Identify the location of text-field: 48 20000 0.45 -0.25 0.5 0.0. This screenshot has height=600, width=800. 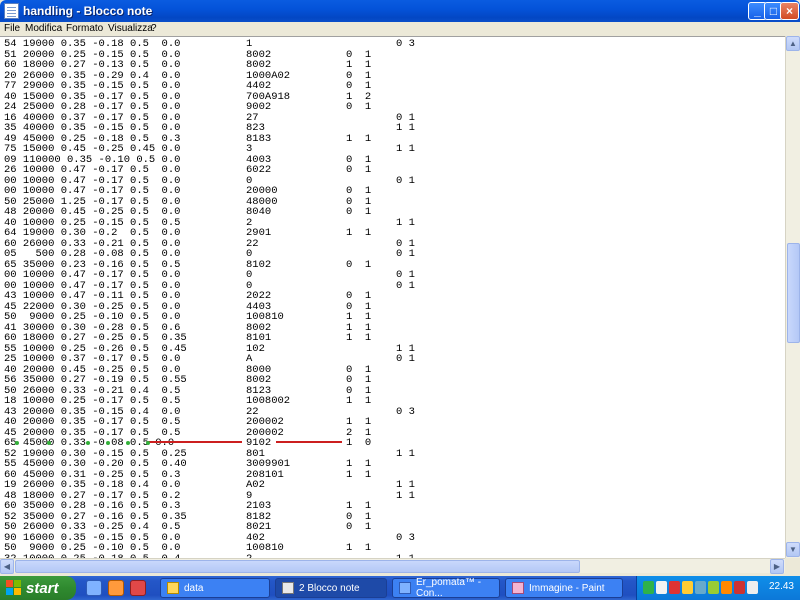
(92, 212).